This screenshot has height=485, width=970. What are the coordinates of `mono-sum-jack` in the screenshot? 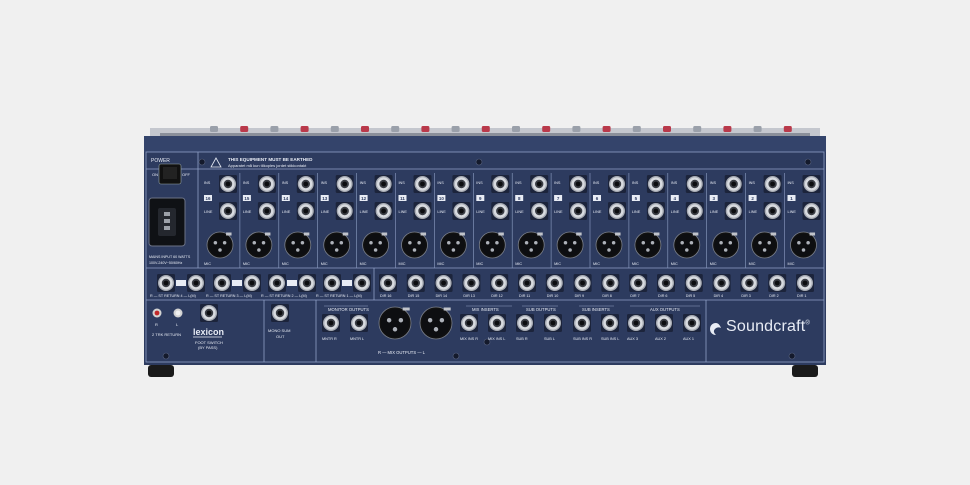 It's located at (280, 313).